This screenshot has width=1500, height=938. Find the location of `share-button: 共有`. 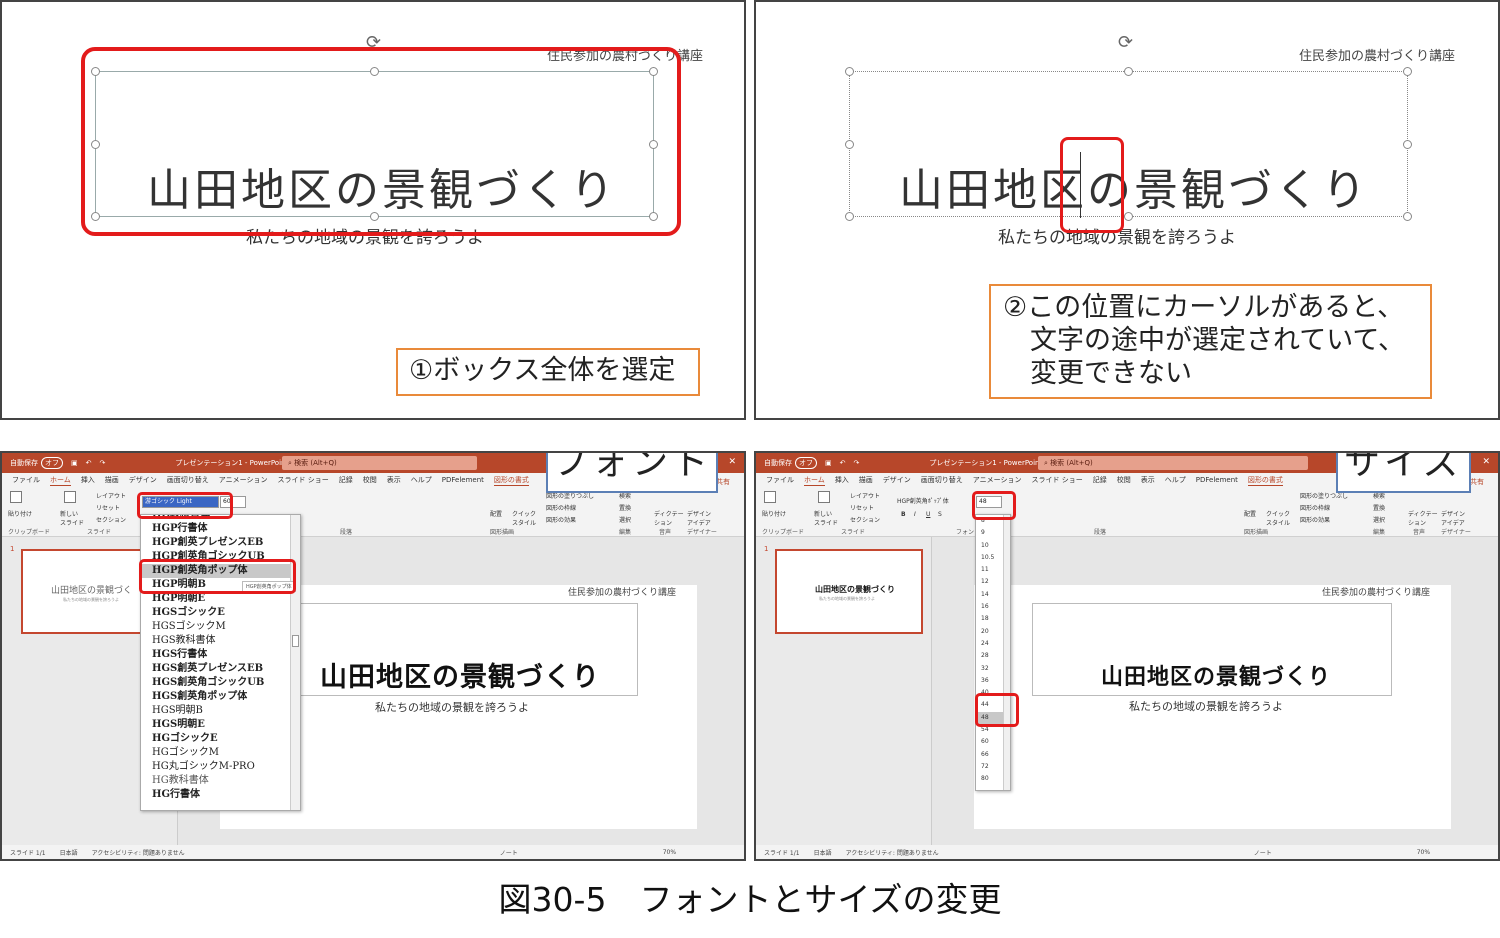

share-button: 共有 is located at coordinates (723, 482).